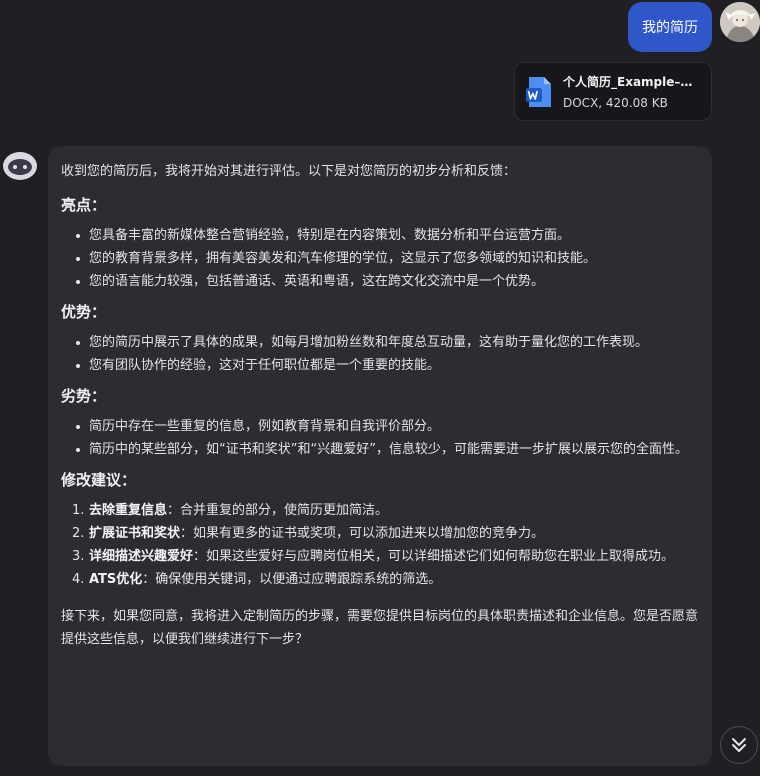 This screenshot has width=760, height=776. I want to click on suggestion-text: ：确保使用关键词，以便通过应聘跟踪系统的筛选。, so click(292, 579).